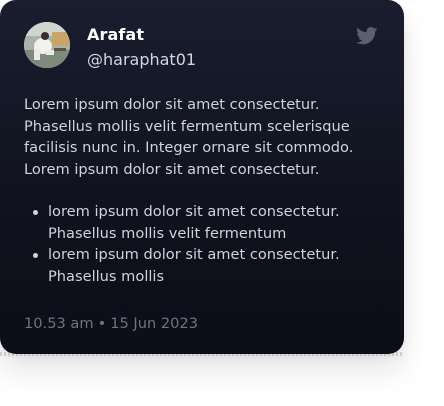 The width and height of the screenshot is (444, 406). Describe the element at coordinates (154, 323) in the screenshot. I see `tweet-date: 15 Jun 2023` at that location.